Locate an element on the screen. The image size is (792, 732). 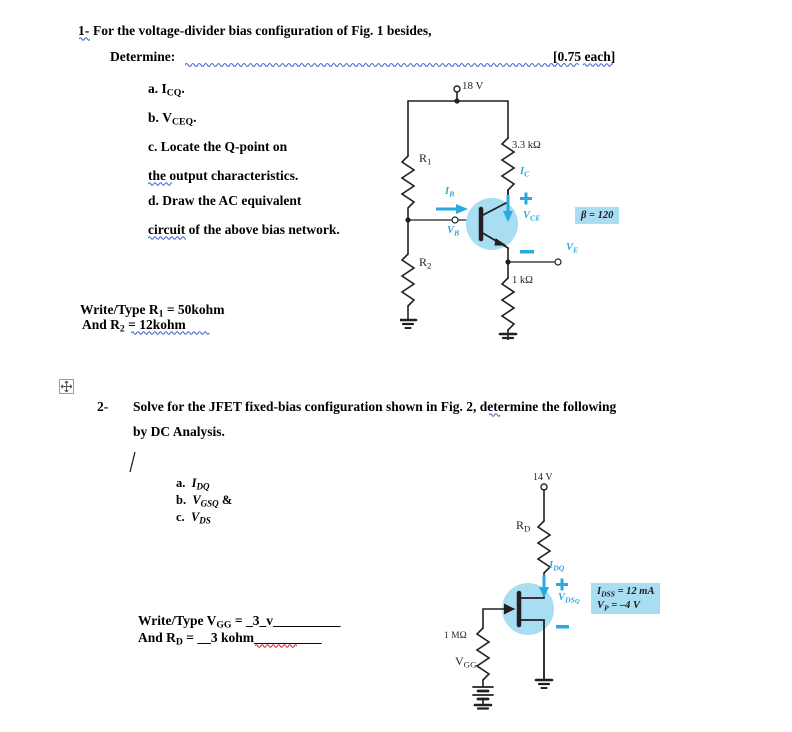
fig2-supply-label: 14 V is located at coordinates (543, 477).